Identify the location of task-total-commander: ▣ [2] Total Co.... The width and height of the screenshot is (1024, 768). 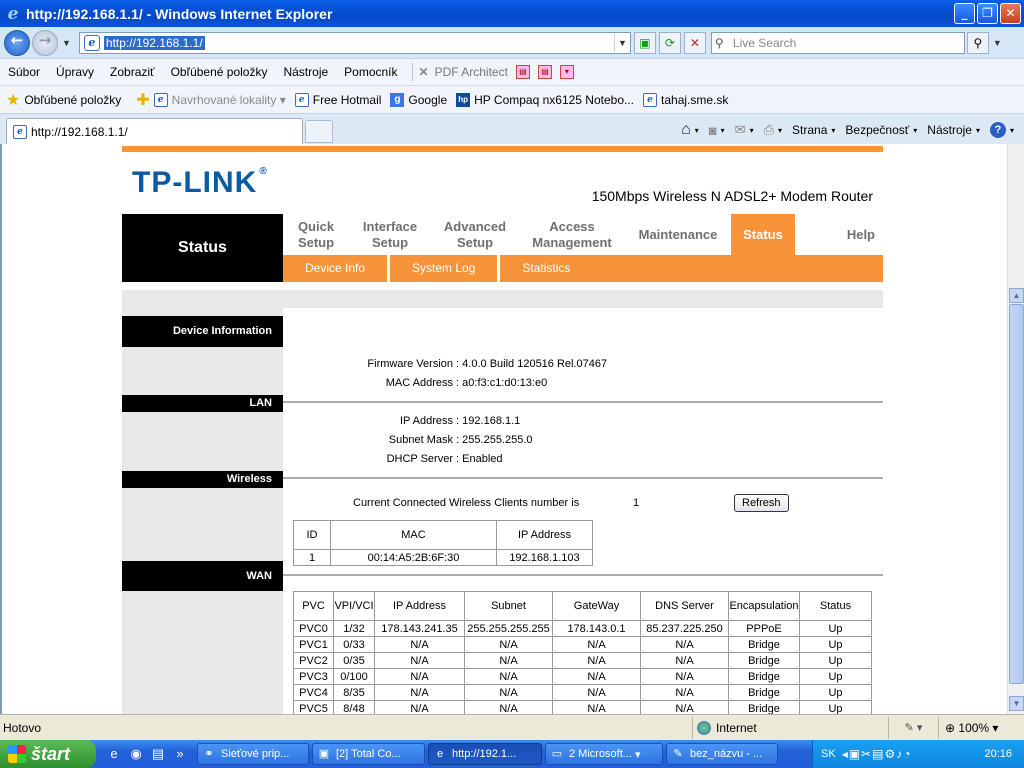
(368, 754).